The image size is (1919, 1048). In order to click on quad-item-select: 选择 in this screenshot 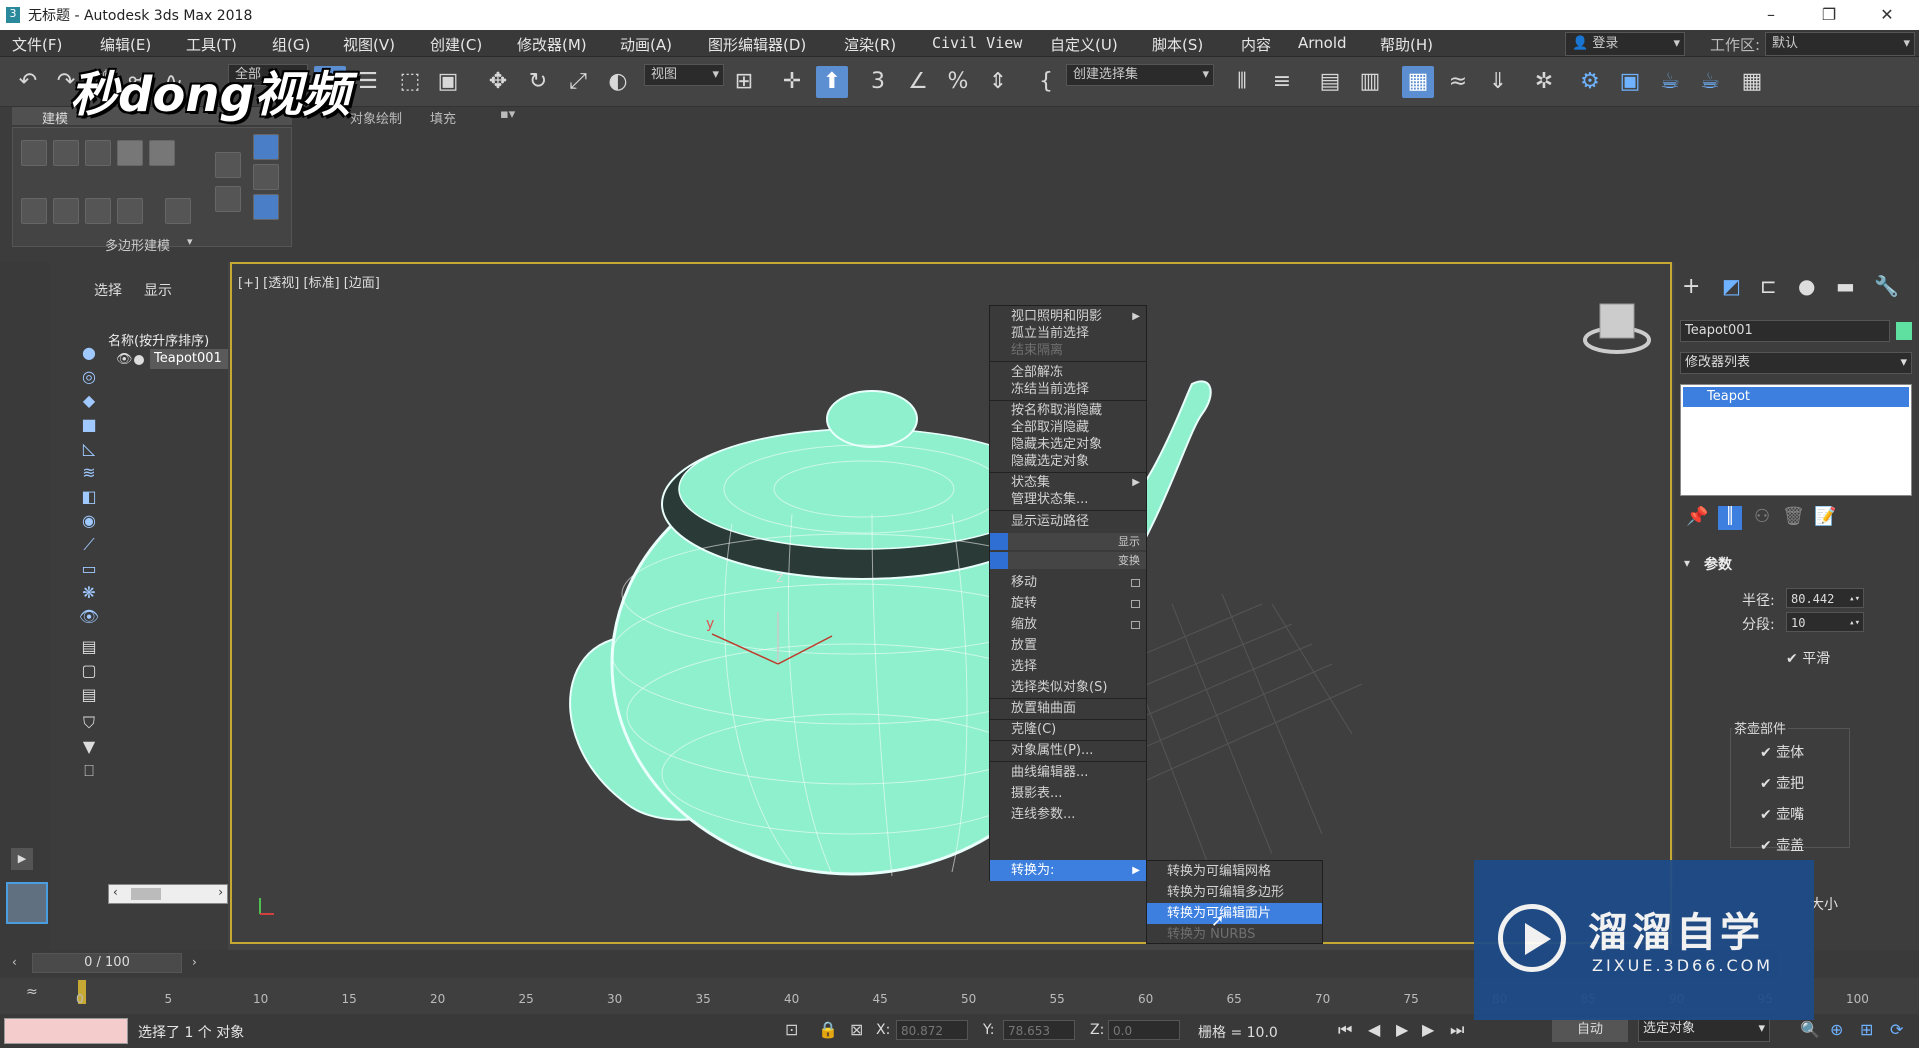, I will do `click(1068, 666)`.